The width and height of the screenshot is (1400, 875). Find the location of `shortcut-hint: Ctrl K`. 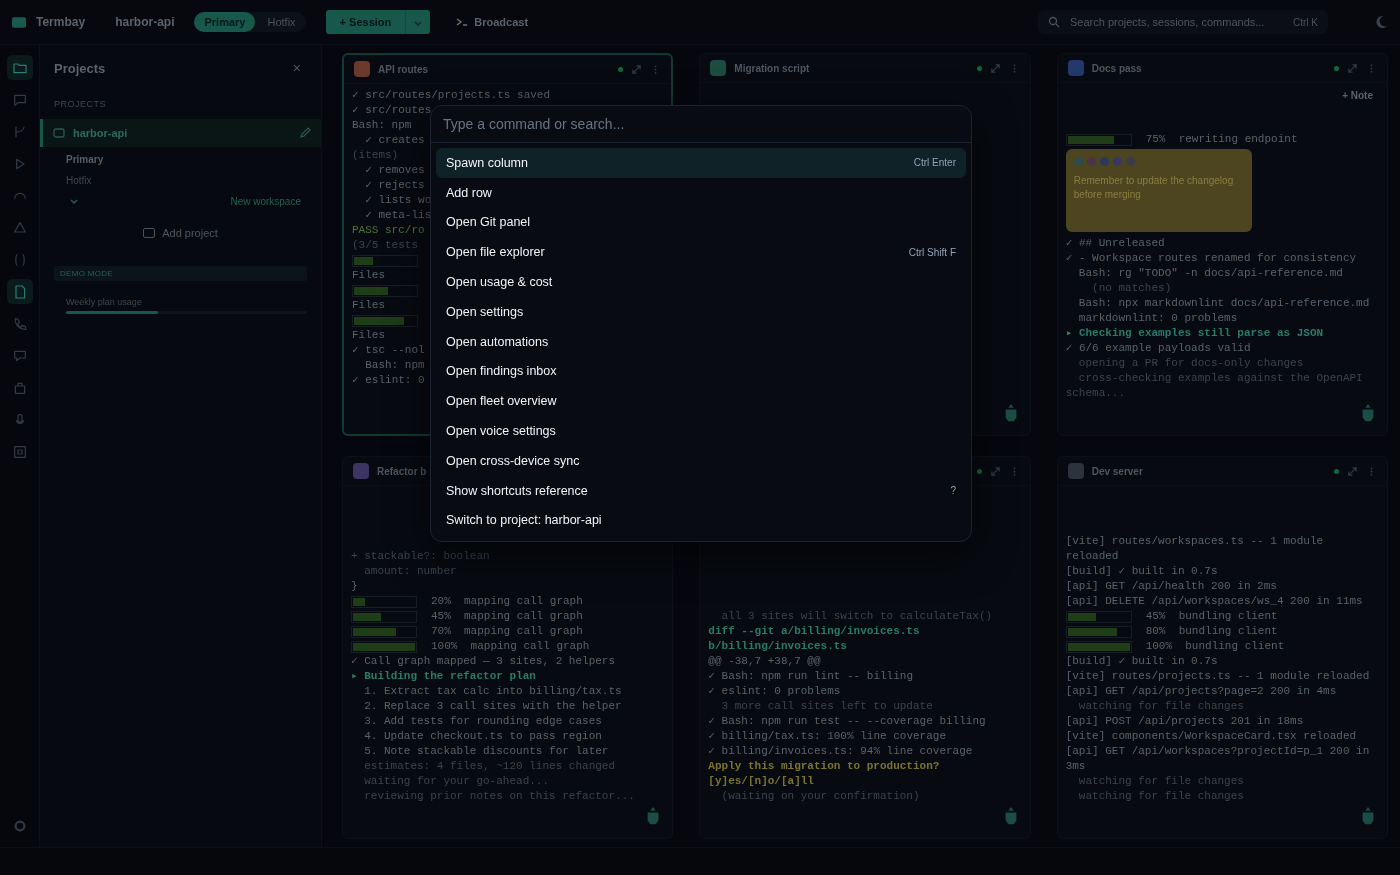

shortcut-hint: Ctrl K is located at coordinates (1305, 22).